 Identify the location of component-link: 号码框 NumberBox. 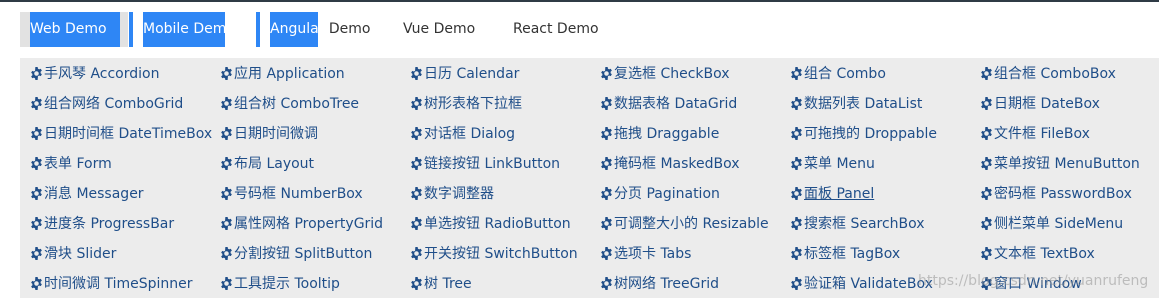
(315, 193).